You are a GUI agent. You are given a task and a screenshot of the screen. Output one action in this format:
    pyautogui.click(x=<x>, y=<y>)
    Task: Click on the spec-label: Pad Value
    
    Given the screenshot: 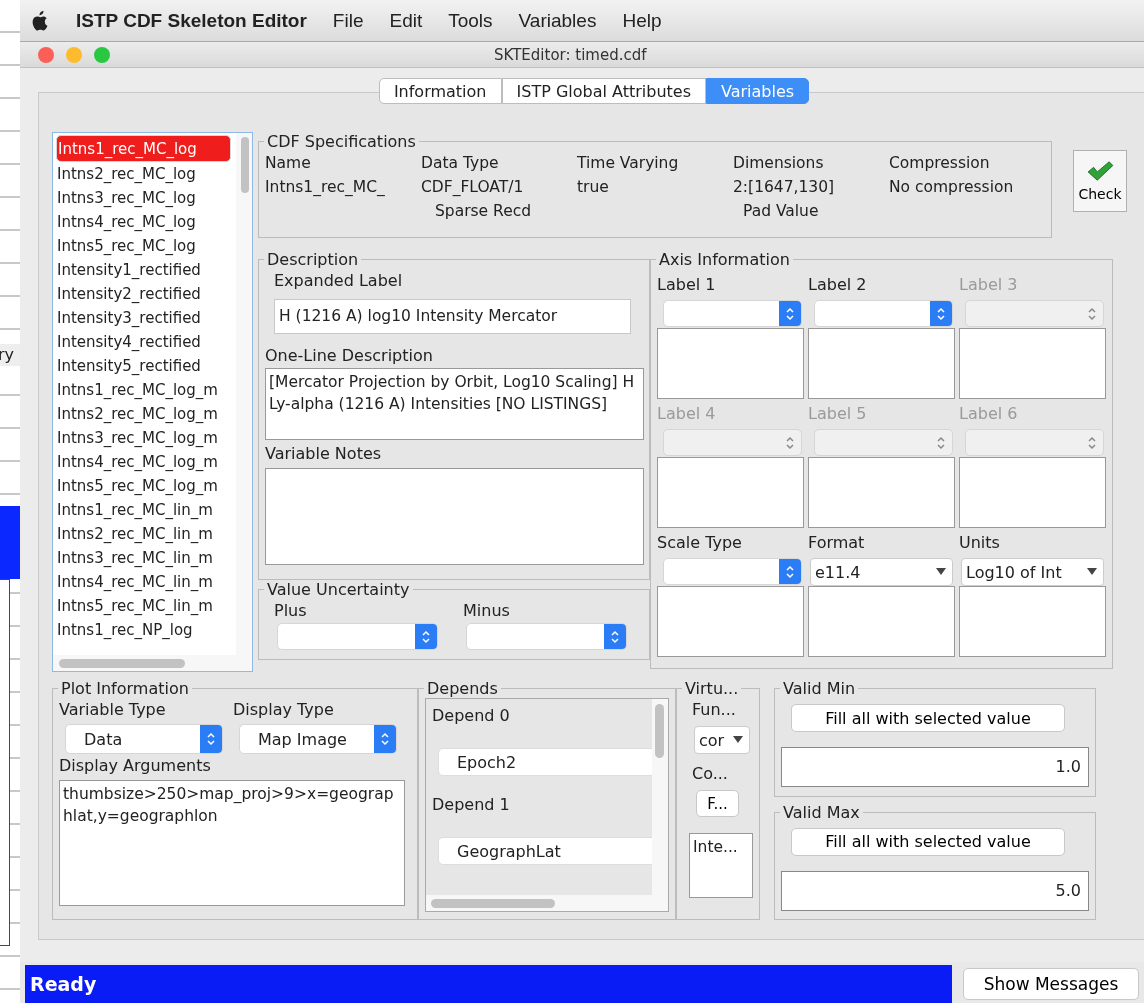 What is the action you would take?
    pyautogui.click(x=781, y=211)
    